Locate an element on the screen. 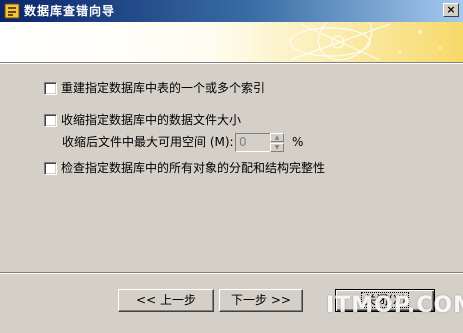 This screenshot has width=463, height=333. shrink-files-label: 收缩指定数据库中的数据文件大小 is located at coordinates (151, 120).